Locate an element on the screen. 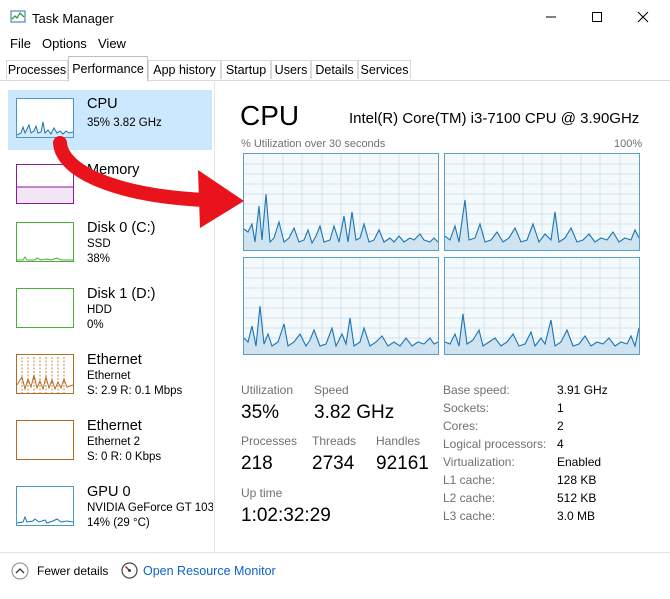 This screenshot has height=599, width=670. fewer-details-button is located at coordinates (20, 571).